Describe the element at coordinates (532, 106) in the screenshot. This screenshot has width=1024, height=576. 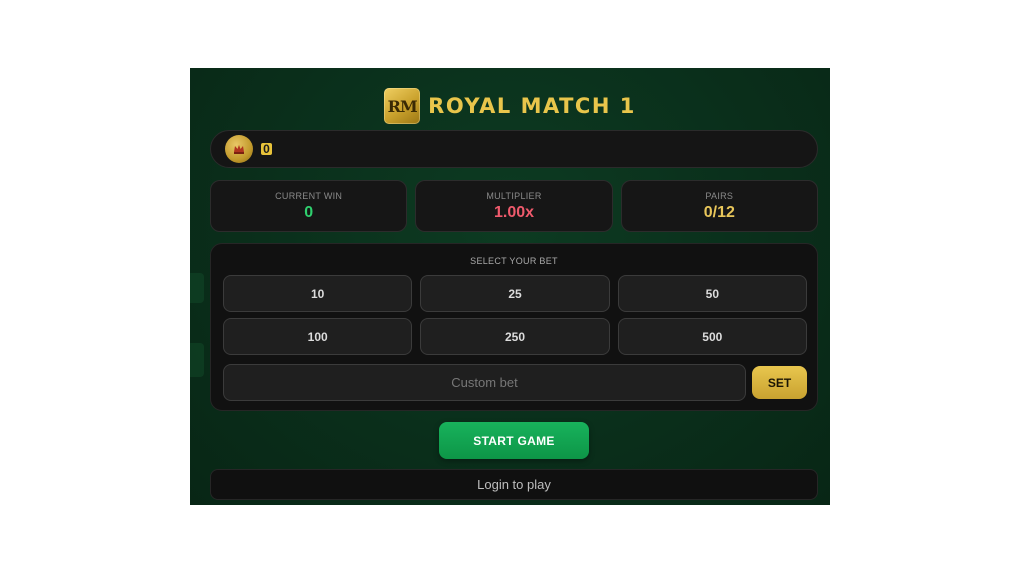
I see `game-title: ROYAL MATCH 1` at that location.